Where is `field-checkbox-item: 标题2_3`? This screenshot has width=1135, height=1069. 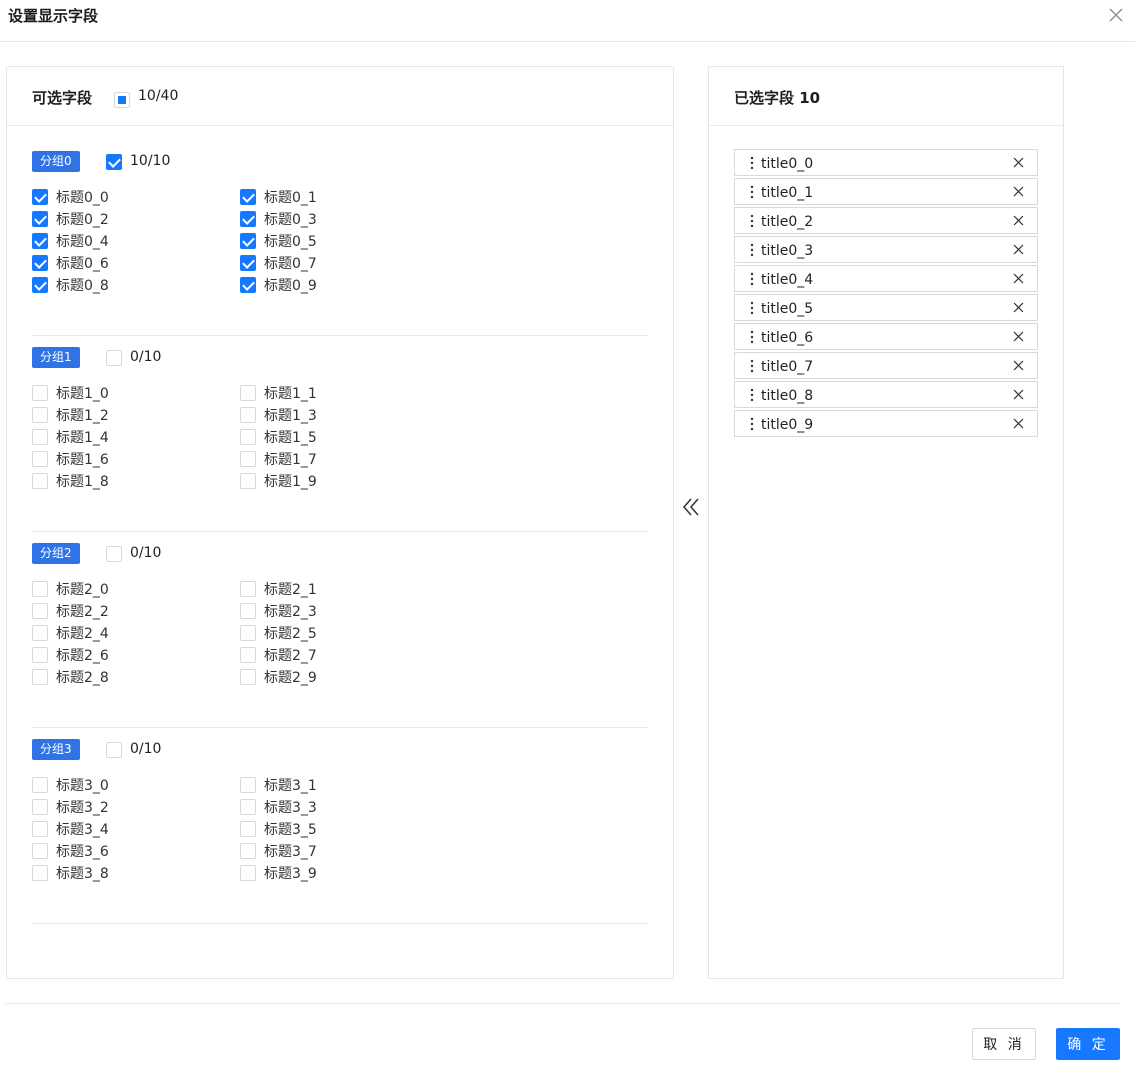
field-checkbox-item: 标题2_3 is located at coordinates (278, 611).